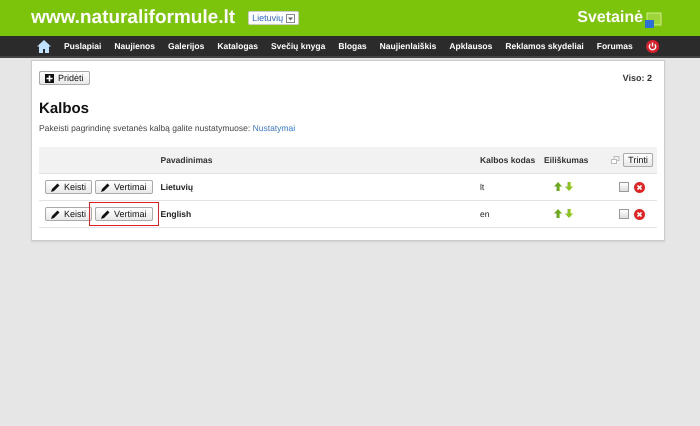  I want to click on nav-link: Forumas, so click(614, 46).